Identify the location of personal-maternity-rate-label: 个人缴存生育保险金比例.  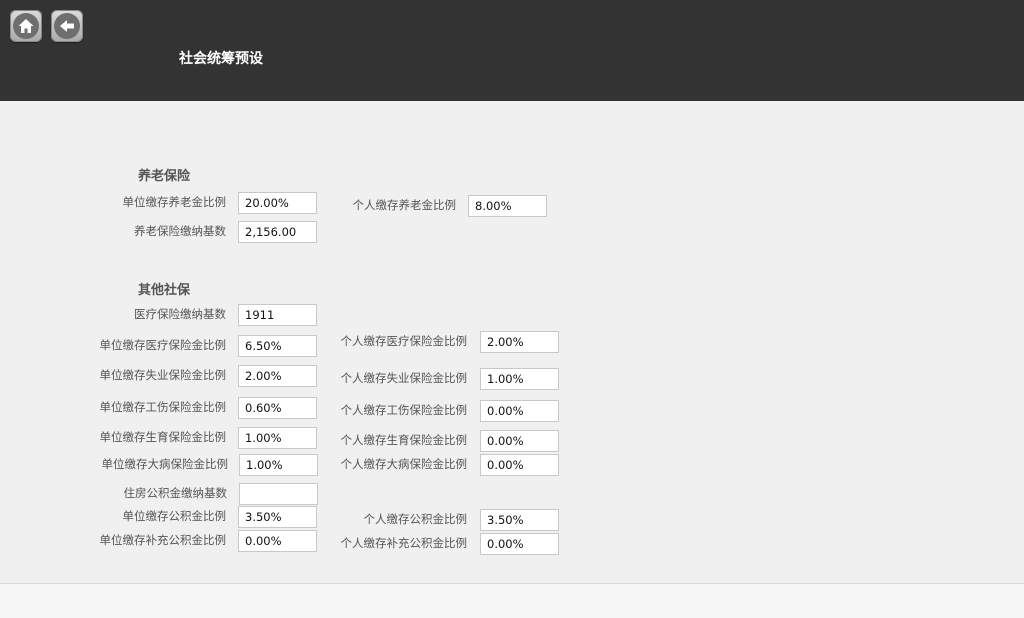
(404, 440).